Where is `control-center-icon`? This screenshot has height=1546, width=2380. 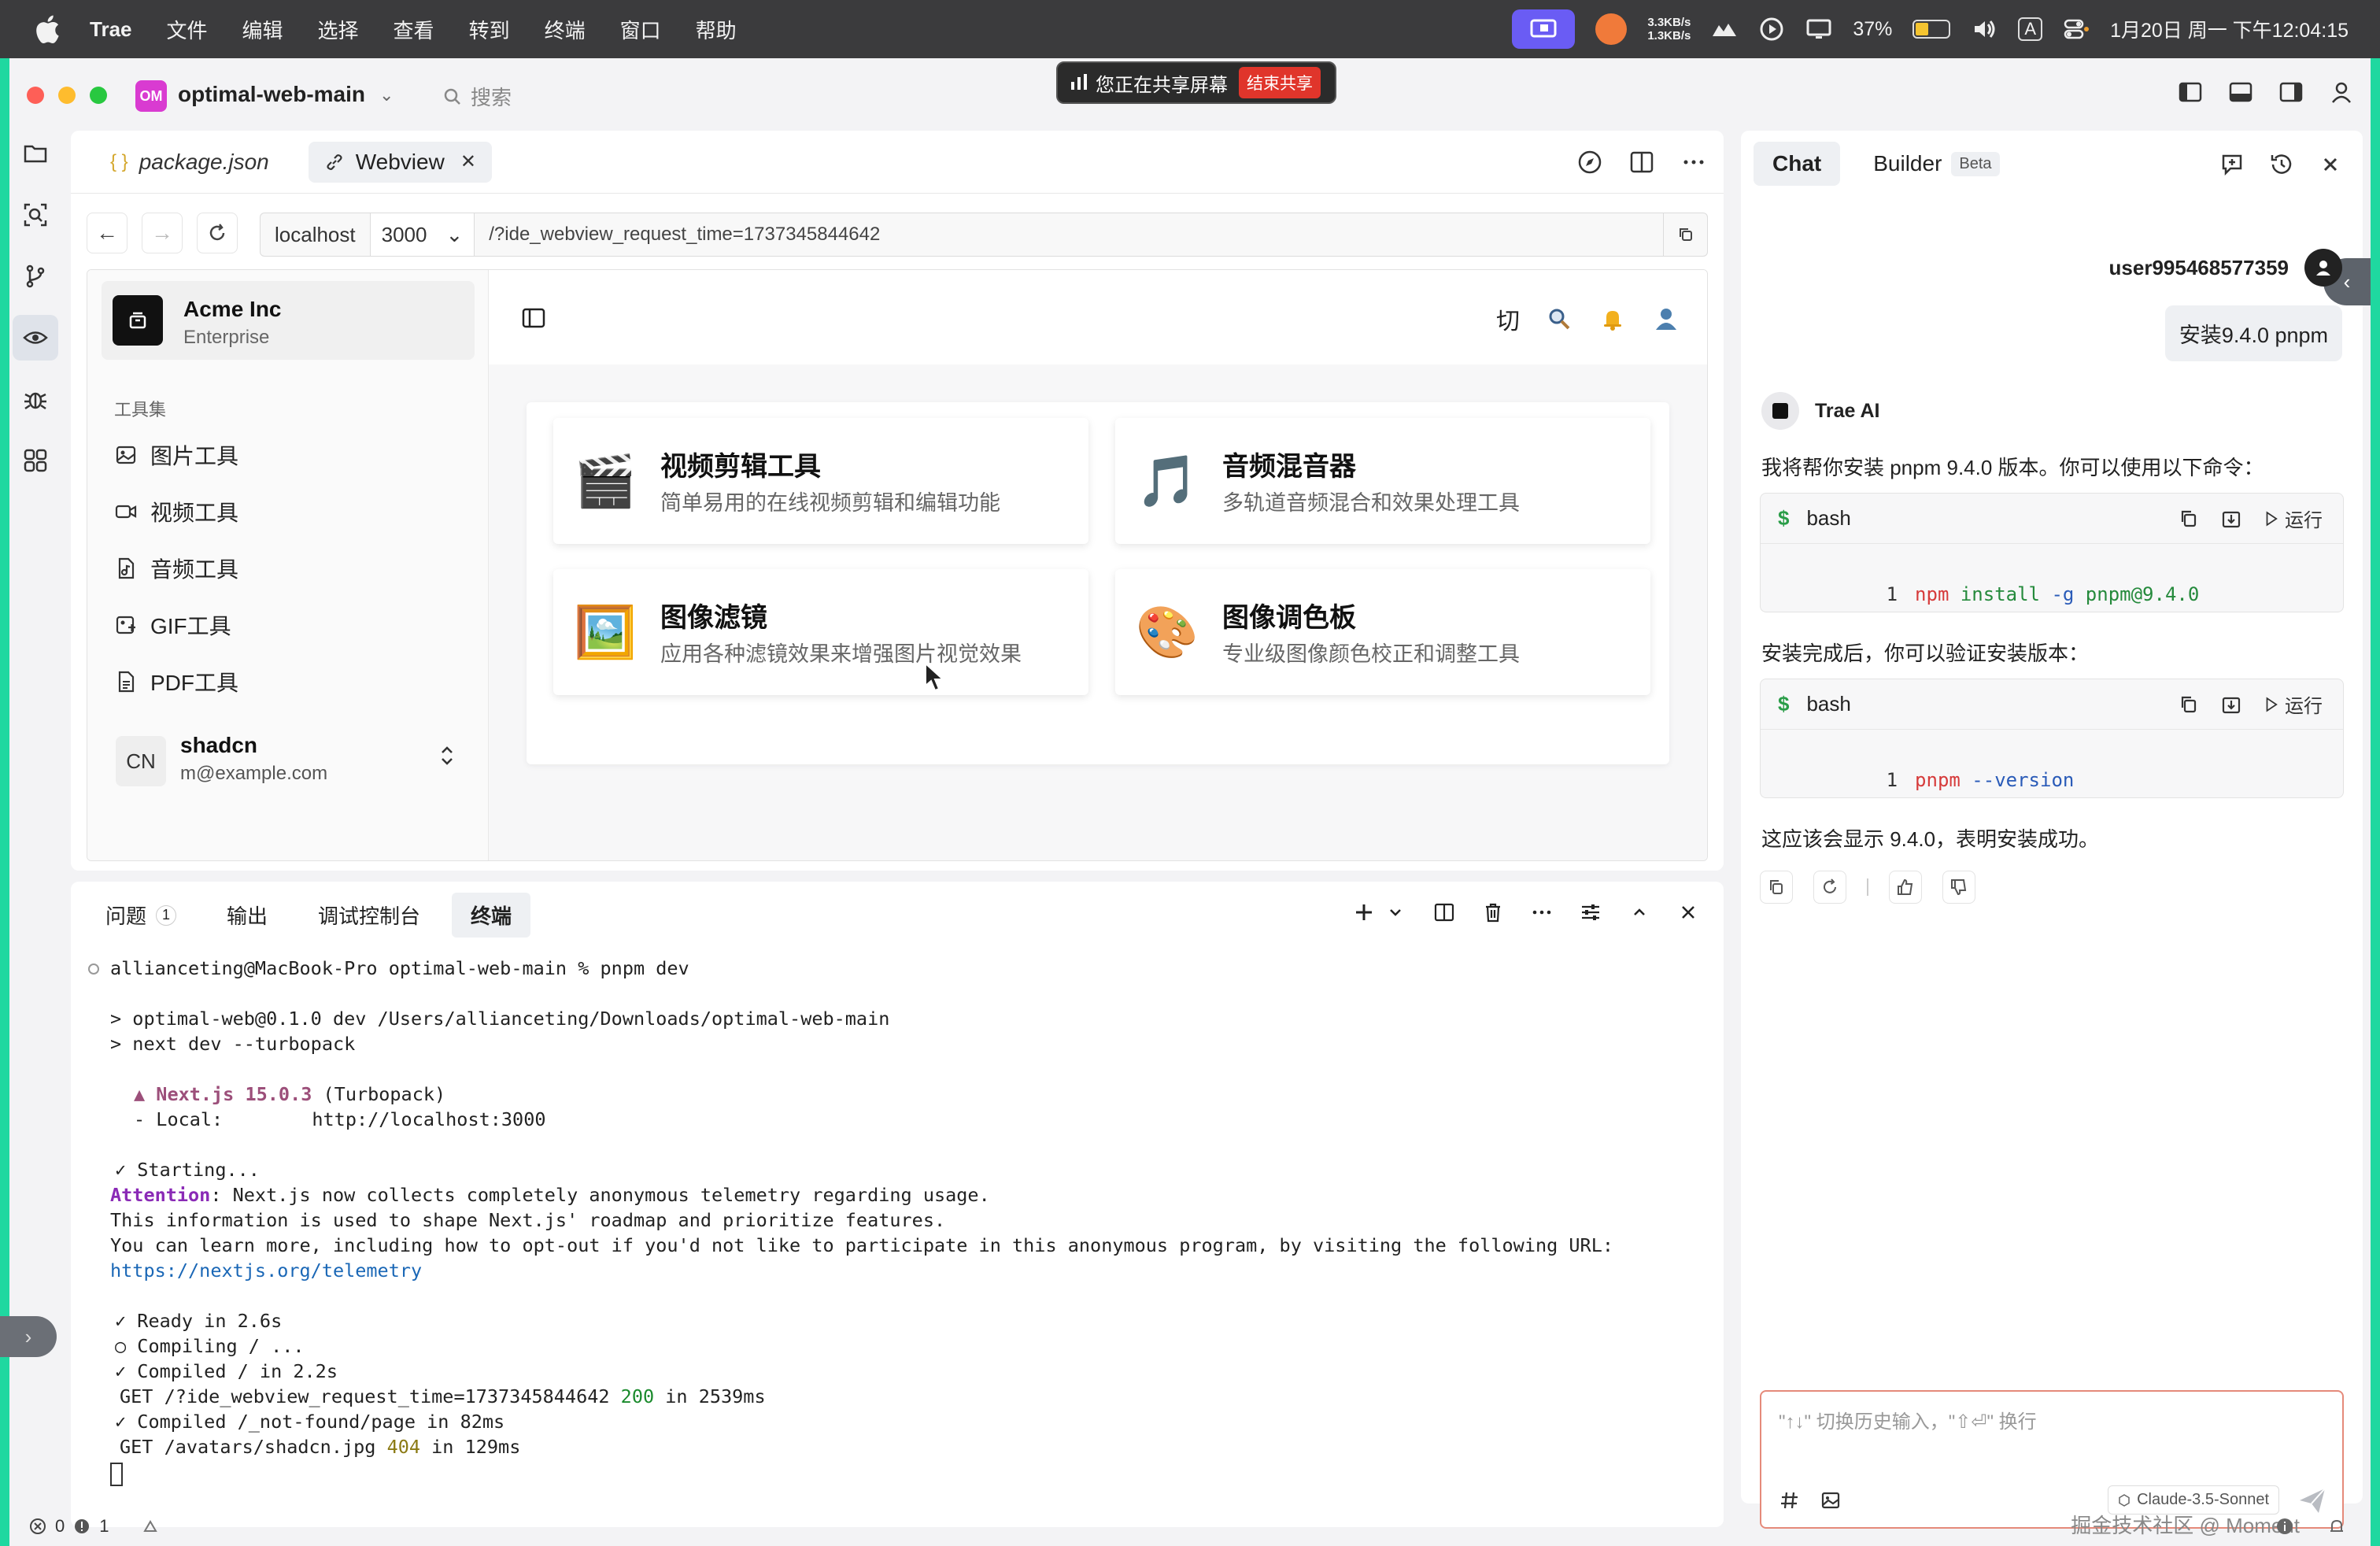 control-center-icon is located at coordinates (2076, 29).